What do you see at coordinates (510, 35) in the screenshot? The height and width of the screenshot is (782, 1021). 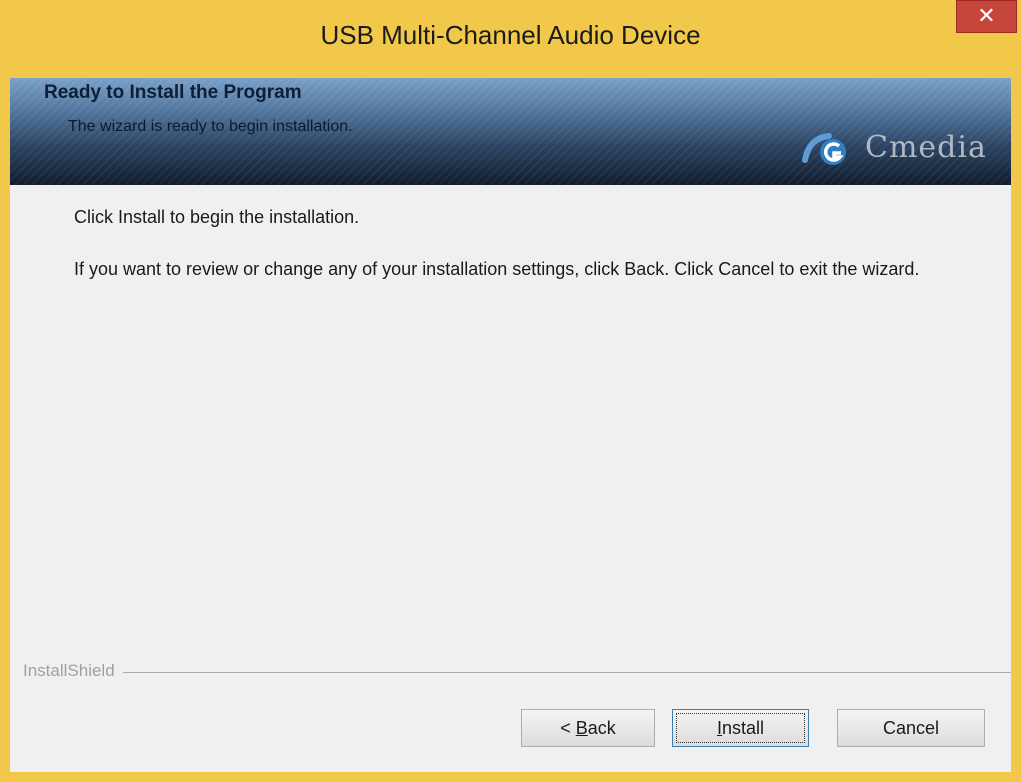 I see `window-title: USB Multi-Channel Audio Device` at bounding box center [510, 35].